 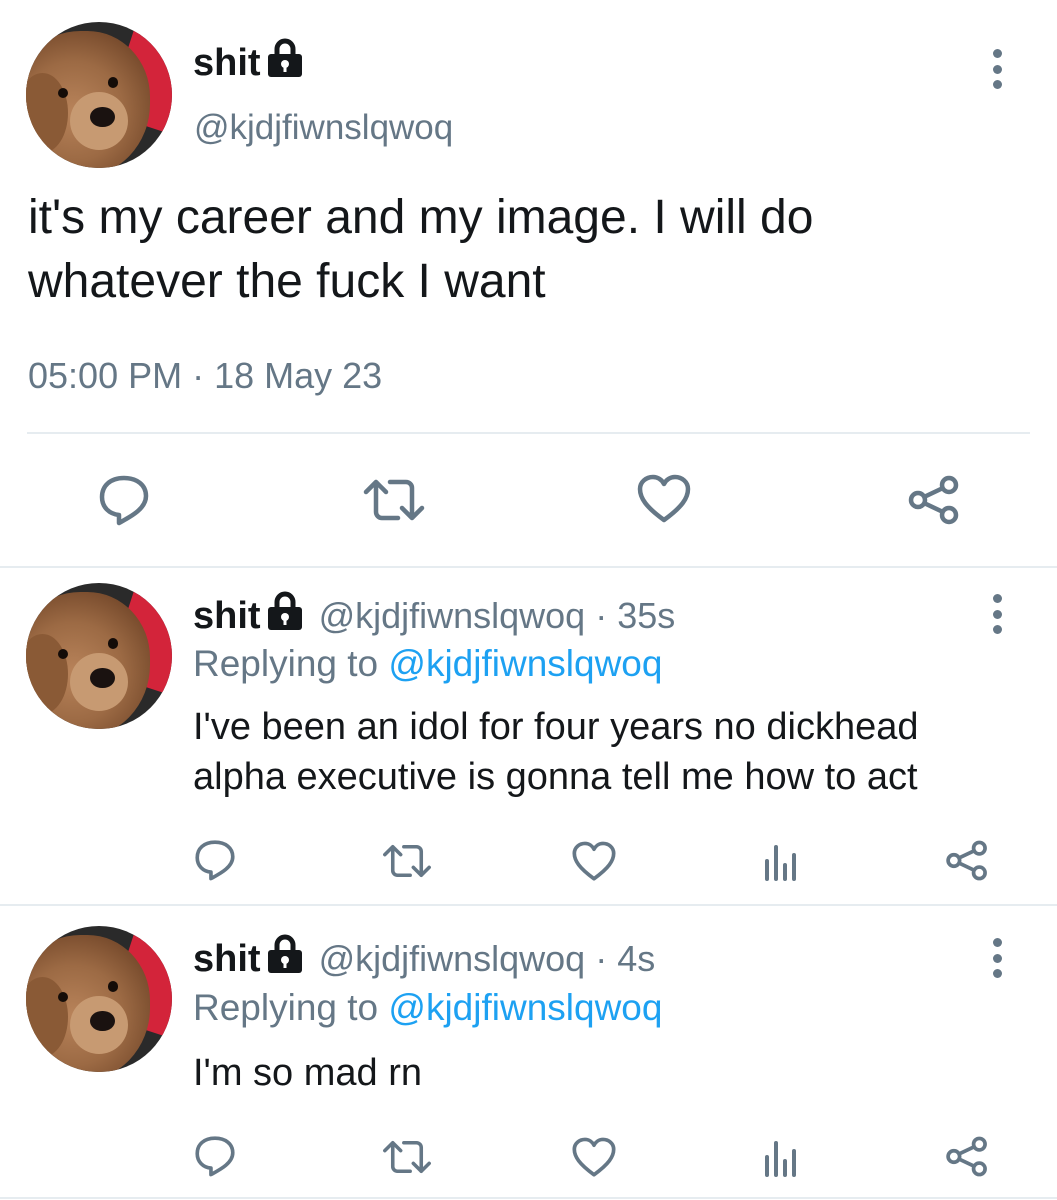 What do you see at coordinates (205, 376) in the screenshot?
I see `timestamp: 05:00 PM · 18 May 23` at bounding box center [205, 376].